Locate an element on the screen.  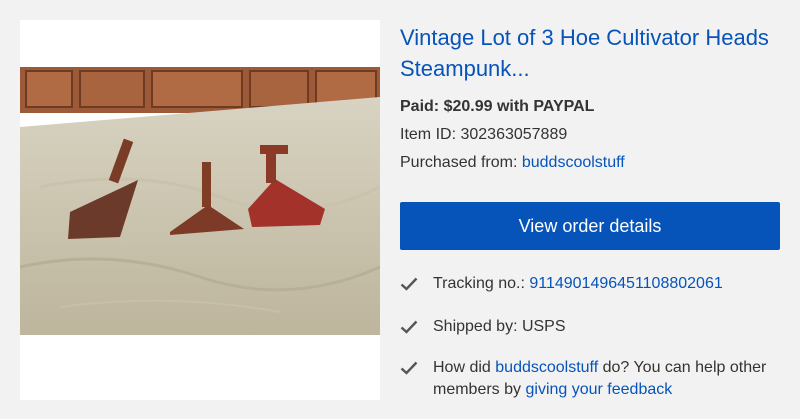
item-id-value: 302363057889 is located at coordinates (514, 134).